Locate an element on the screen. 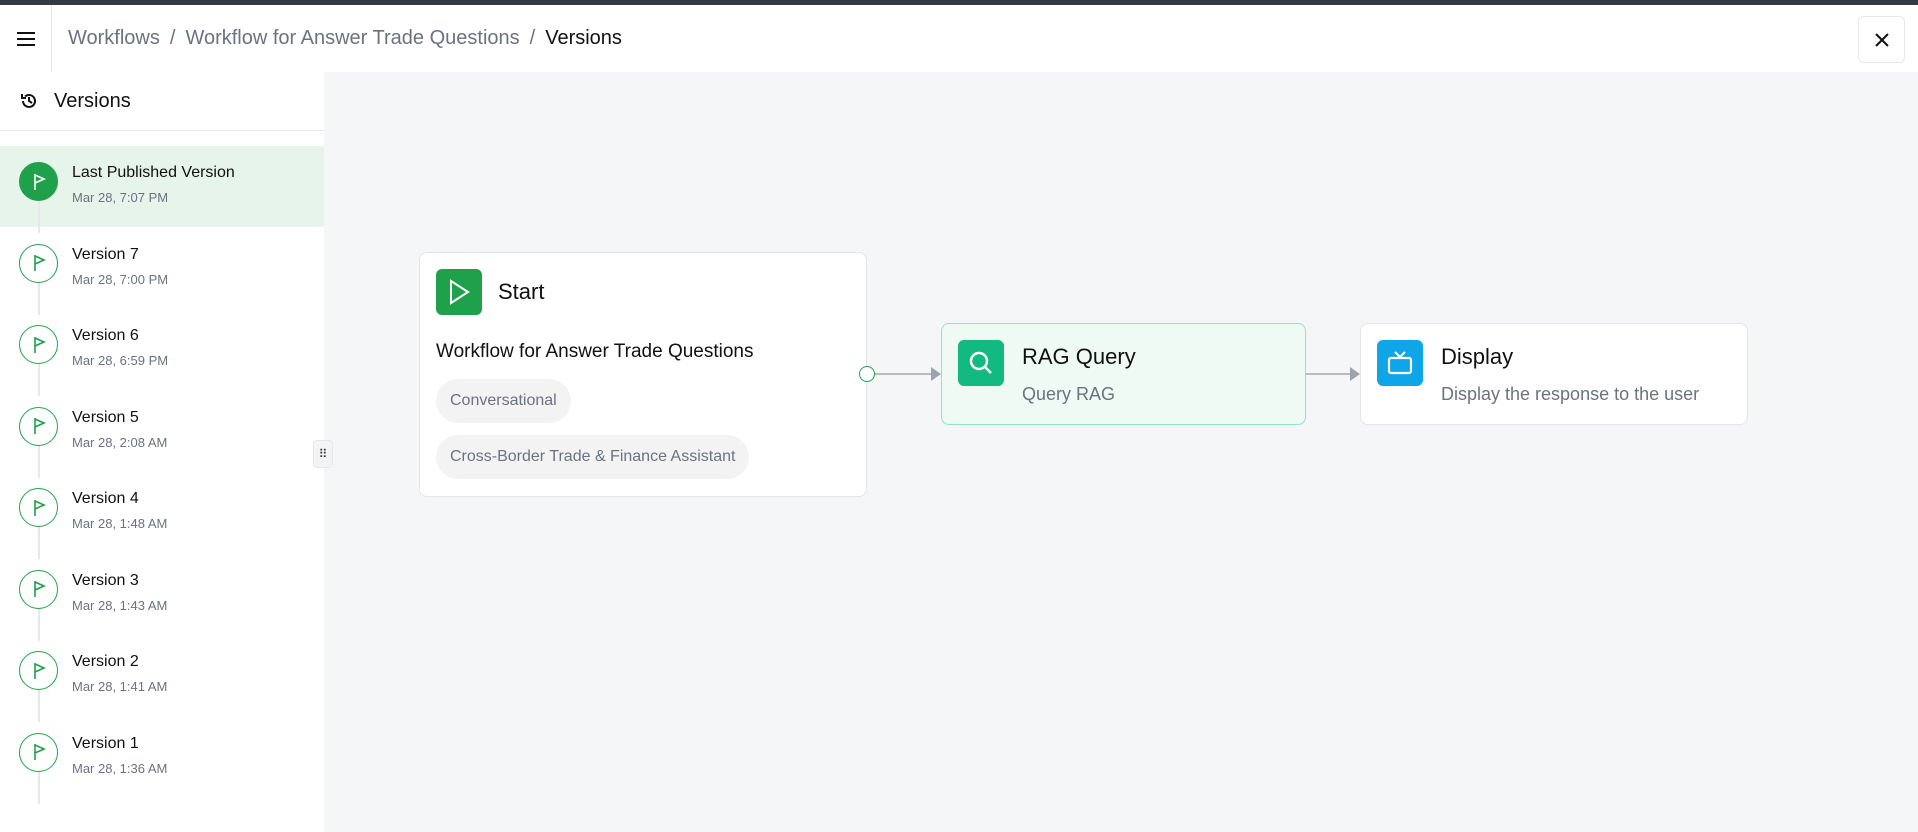  version-item: Version 6 Mar 28, 6:59 PM is located at coordinates (162, 352).